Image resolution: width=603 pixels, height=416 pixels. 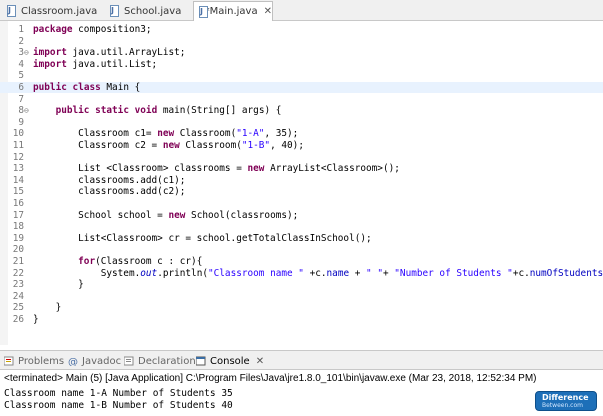 What do you see at coordinates (301, 64) in the screenshot?
I see `code-line: 4 import java.util.List;` at bounding box center [301, 64].